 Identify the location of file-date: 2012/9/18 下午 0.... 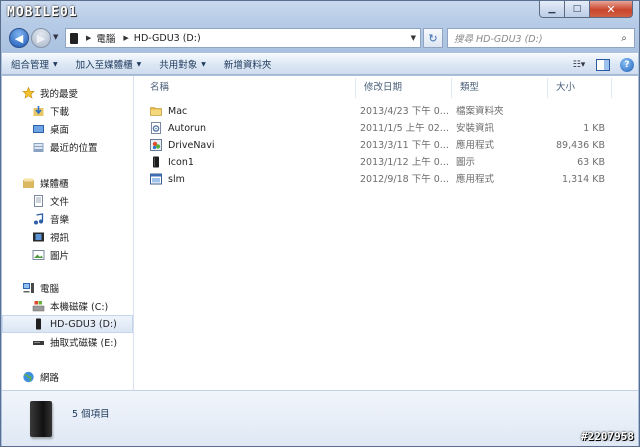
(404, 179).